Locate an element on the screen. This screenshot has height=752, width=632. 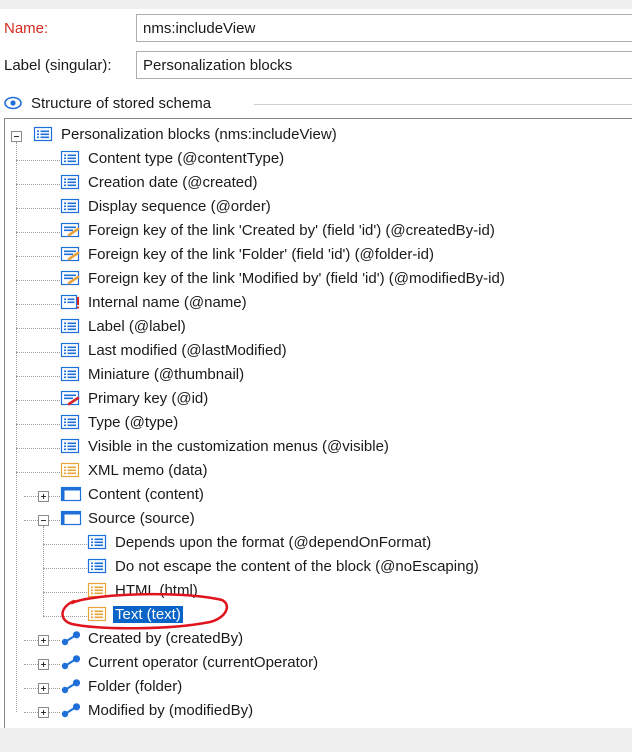
label-singular-input: Personalization blocks is located at coordinates (384, 65).